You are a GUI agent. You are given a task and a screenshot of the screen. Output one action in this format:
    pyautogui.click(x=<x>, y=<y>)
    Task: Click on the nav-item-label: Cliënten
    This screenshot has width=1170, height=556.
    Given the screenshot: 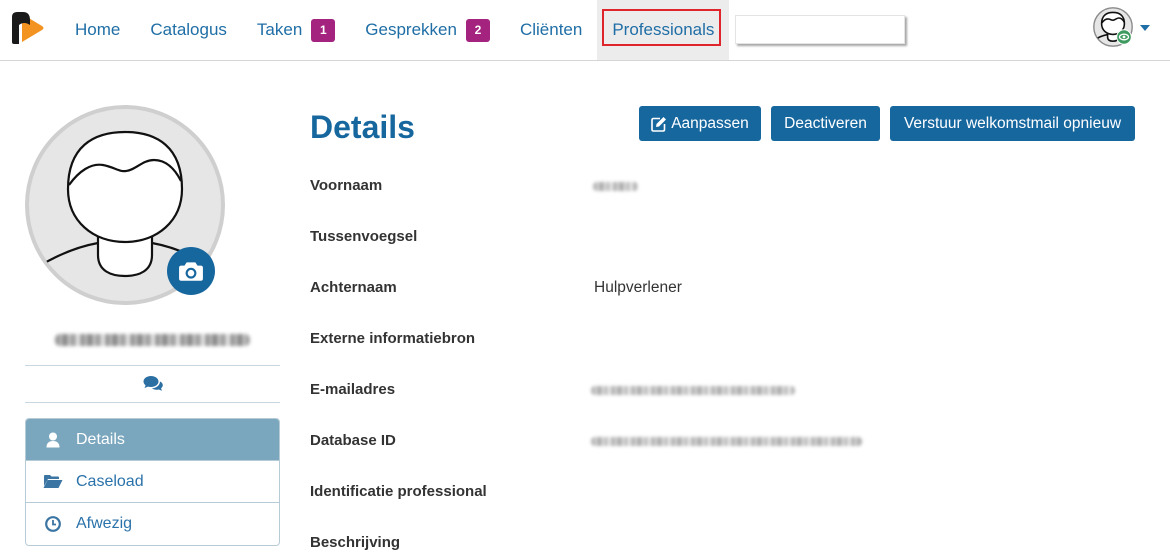 What is the action you would take?
    pyautogui.click(x=551, y=29)
    